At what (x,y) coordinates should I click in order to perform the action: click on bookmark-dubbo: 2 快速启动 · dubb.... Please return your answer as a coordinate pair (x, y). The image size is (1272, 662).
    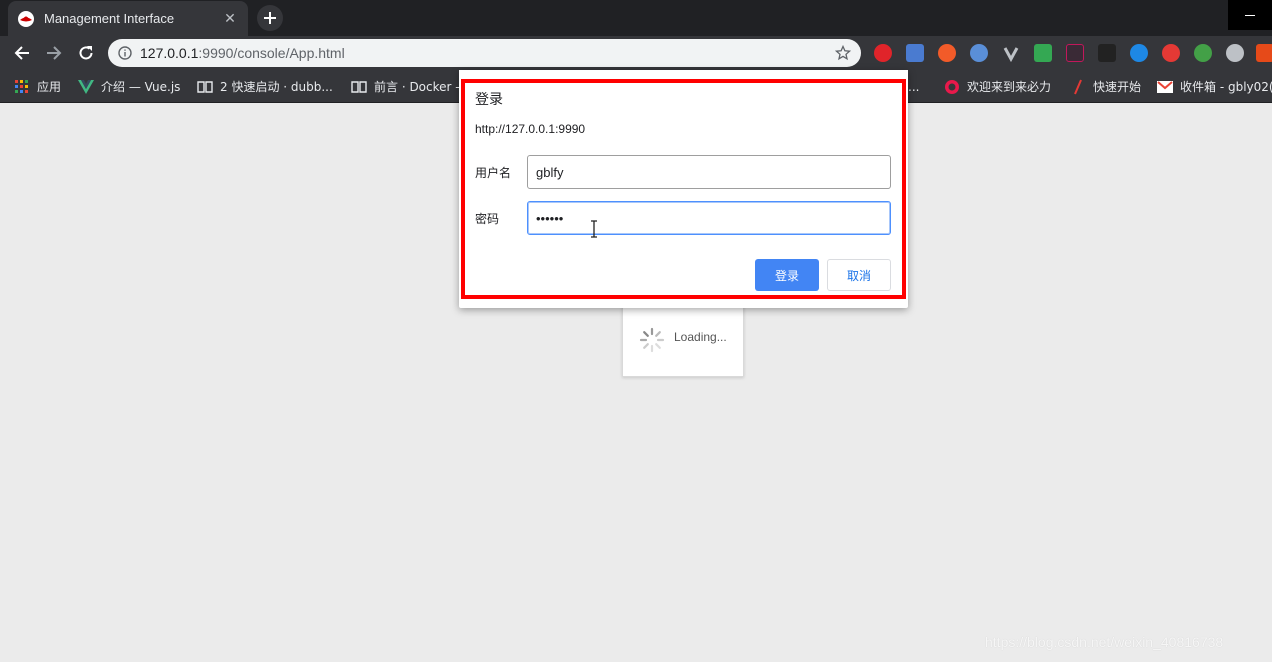
    Looking at the image, I should click on (265, 86).